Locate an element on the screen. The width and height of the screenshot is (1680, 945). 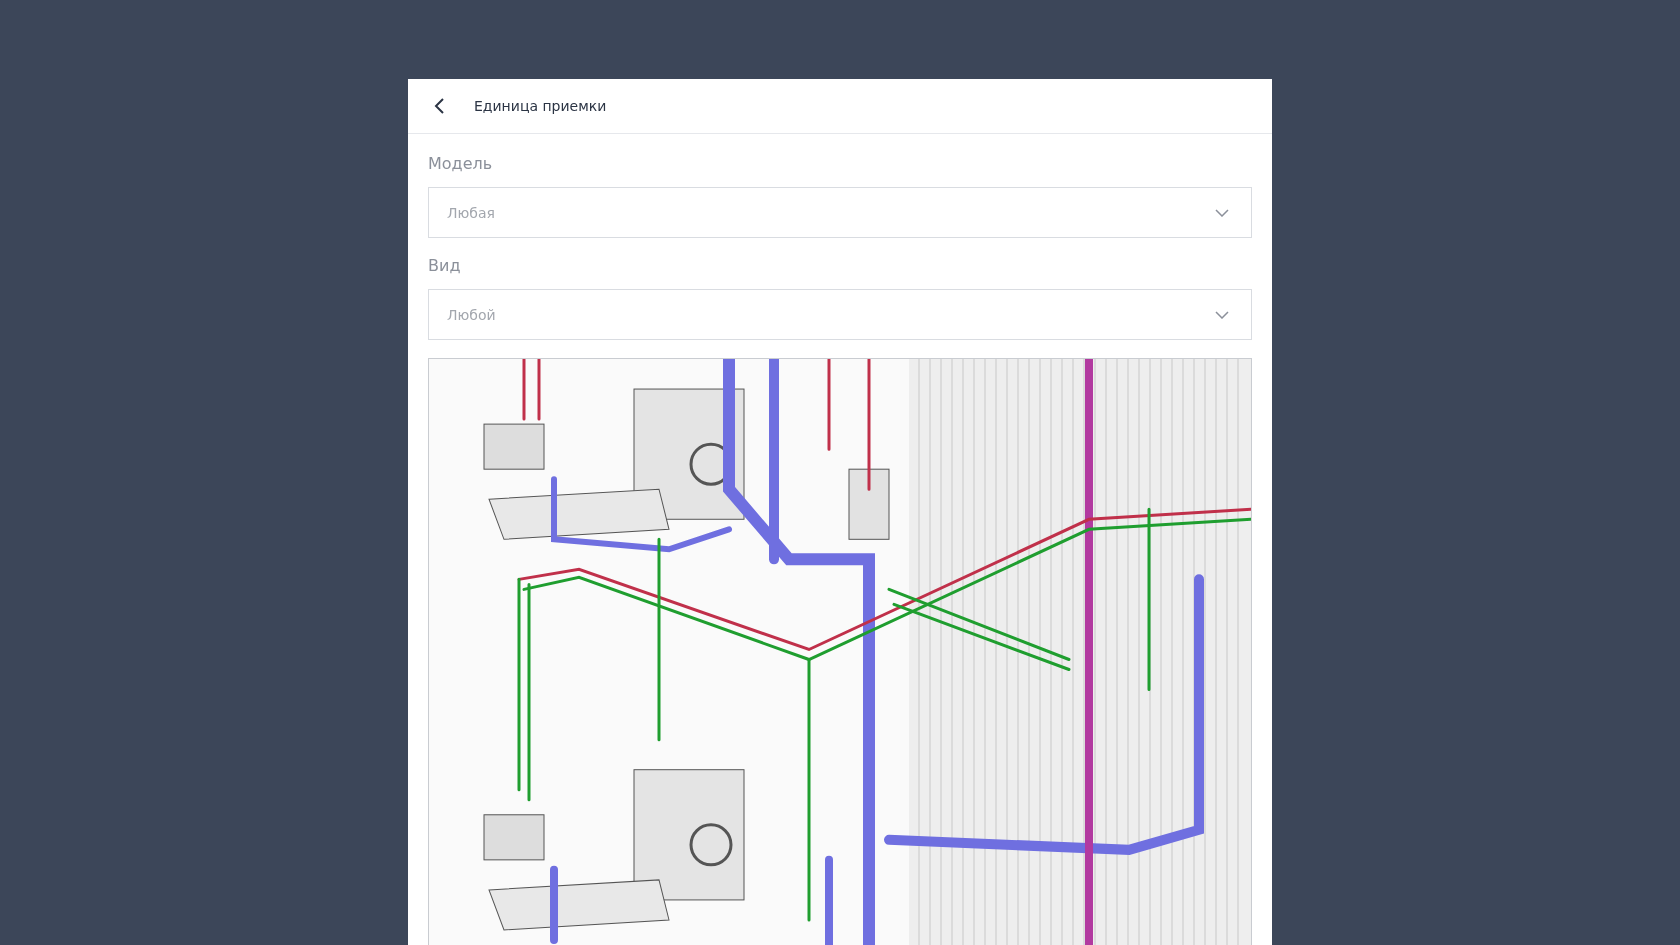
back-icon is located at coordinates (439, 106).